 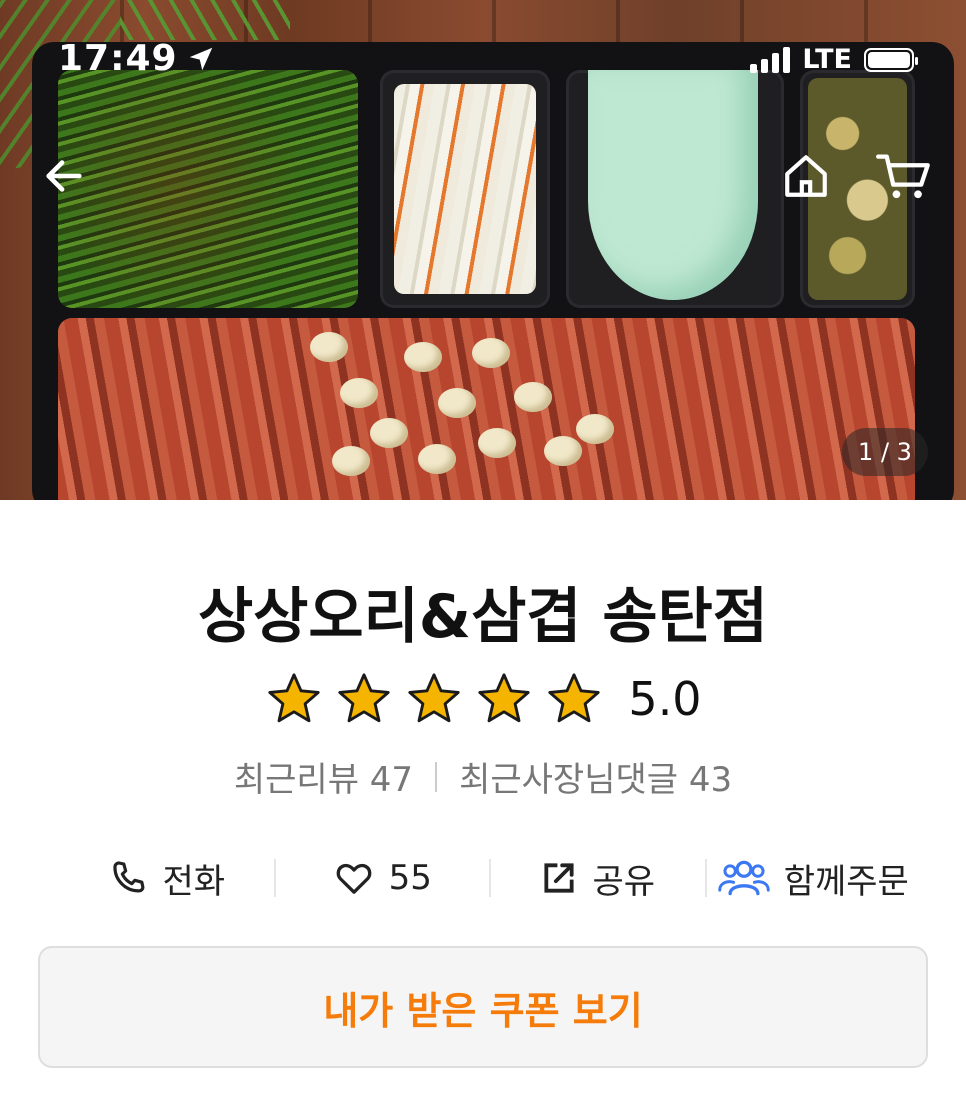 What do you see at coordinates (624, 881) in the screenshot?
I see `share-label: 공유` at bounding box center [624, 881].